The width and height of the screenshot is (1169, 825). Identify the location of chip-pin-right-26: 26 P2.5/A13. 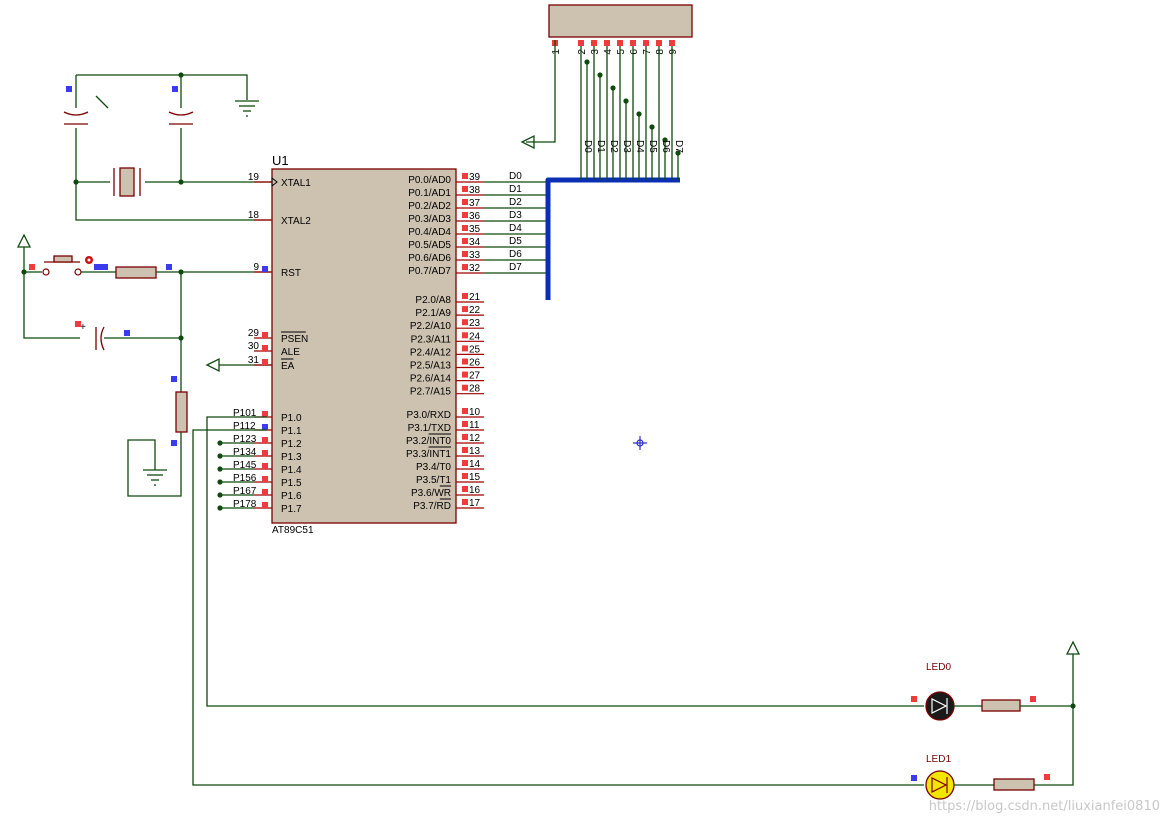
(447, 365).